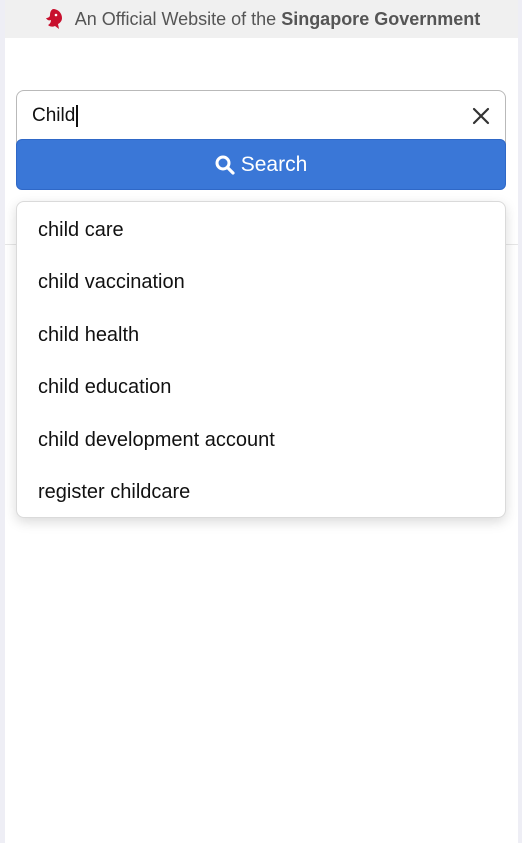  I want to click on search-input-value: Child, so click(54, 115).